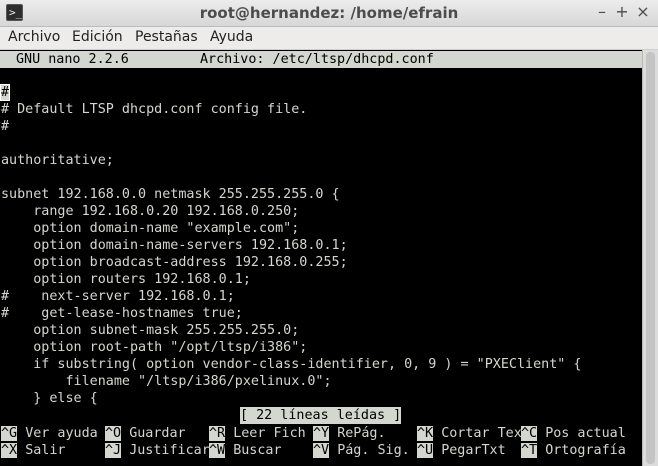  I want to click on shortcut-guardar: ^O Guardar, so click(145, 433).